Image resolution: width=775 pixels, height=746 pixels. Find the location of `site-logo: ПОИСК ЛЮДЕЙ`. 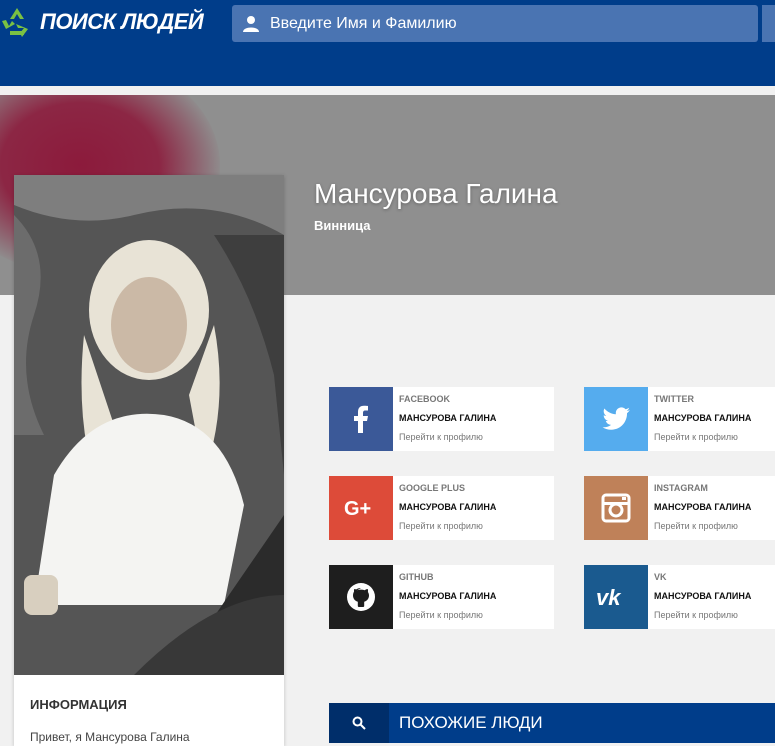

site-logo: ПОИСК ЛЮДЕЙ is located at coordinates (102, 22).